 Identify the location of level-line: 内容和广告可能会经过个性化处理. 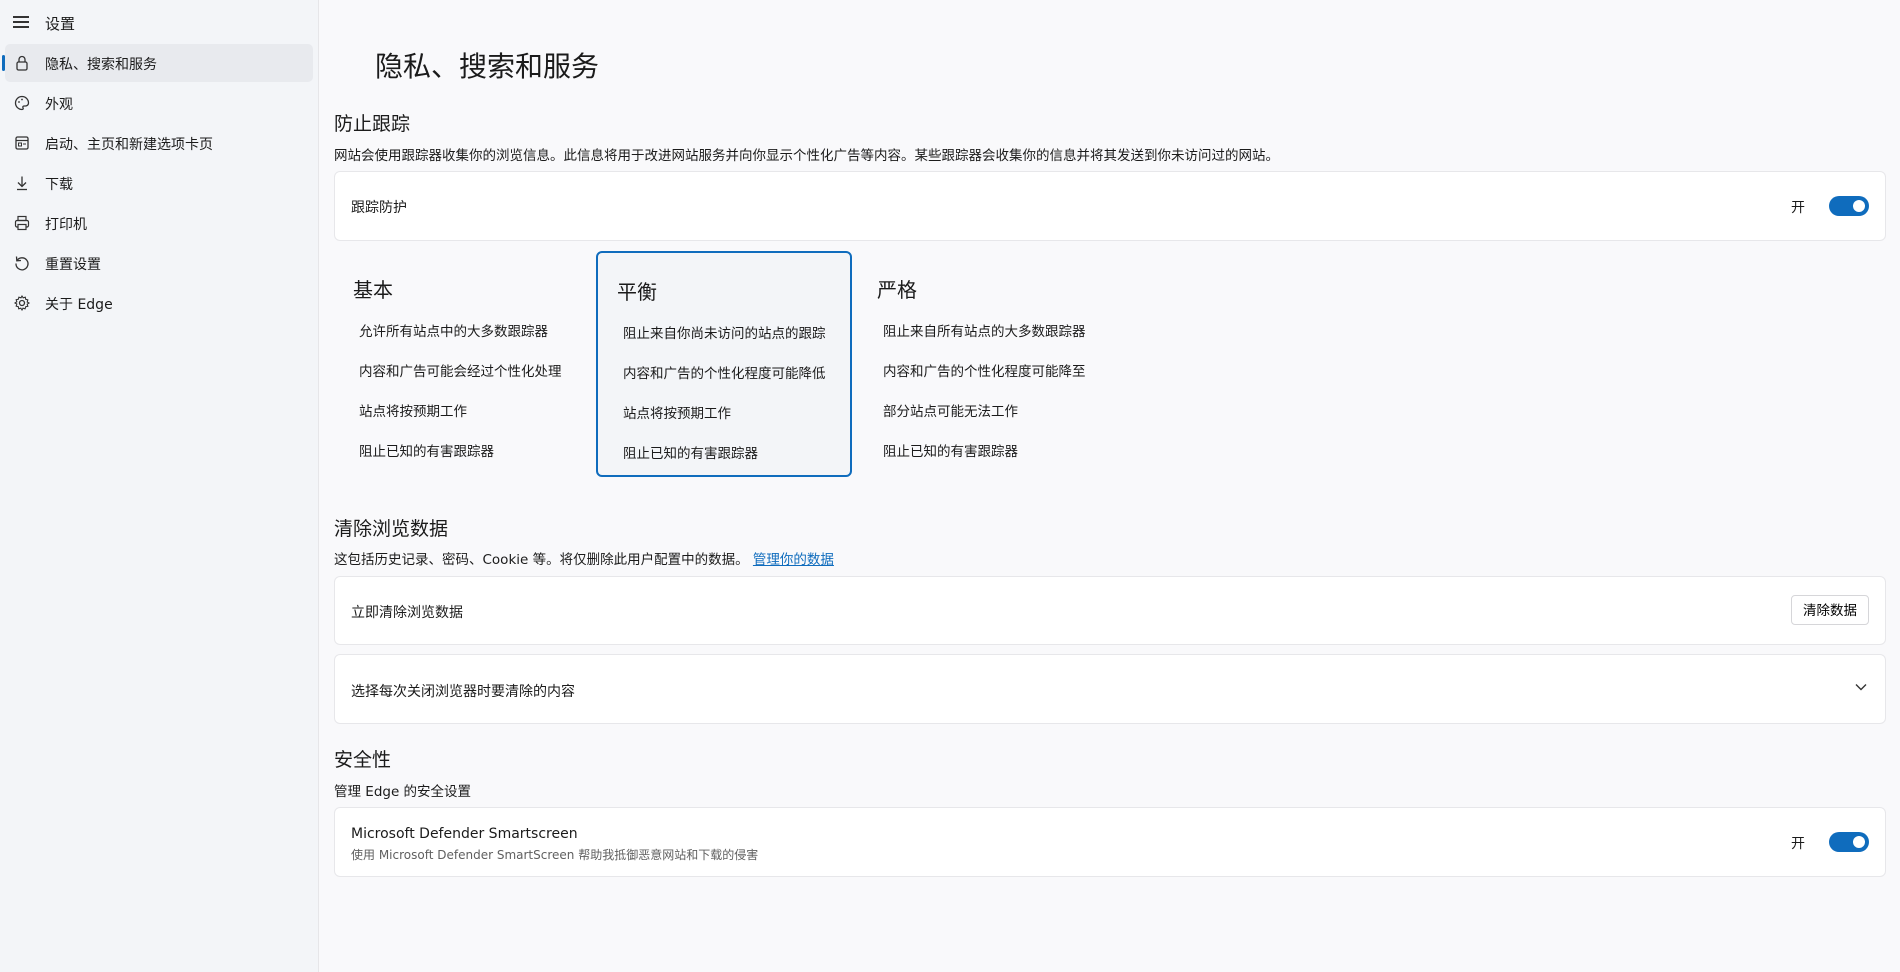
(460, 372).